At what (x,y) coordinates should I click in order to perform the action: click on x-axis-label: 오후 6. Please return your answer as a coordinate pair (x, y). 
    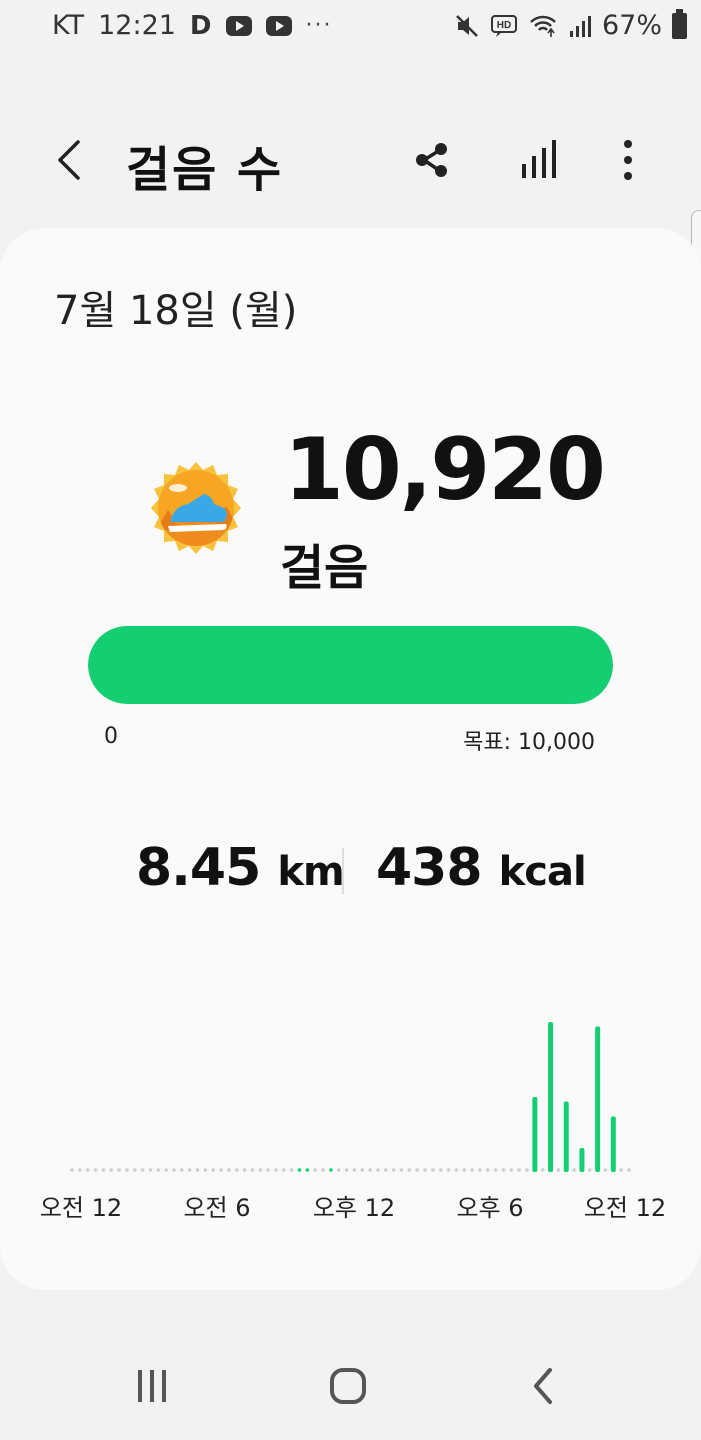
    Looking at the image, I should click on (490, 1208).